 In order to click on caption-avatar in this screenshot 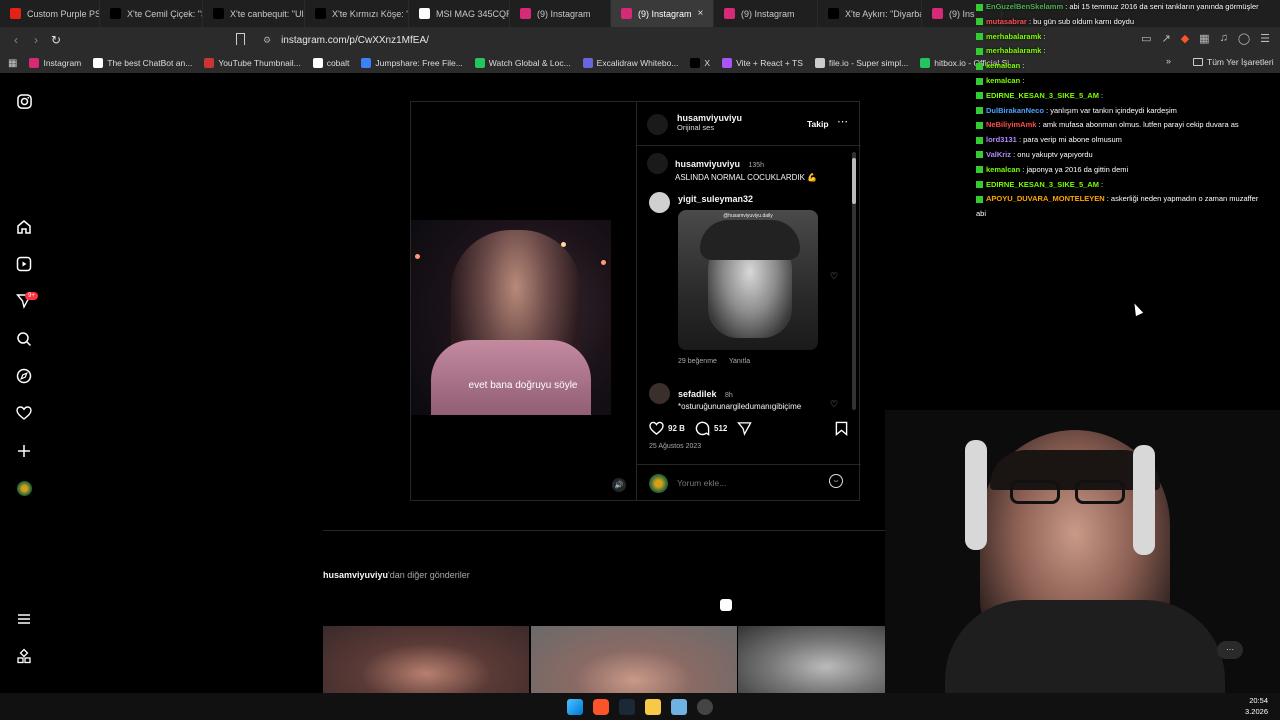, I will do `click(657, 163)`.